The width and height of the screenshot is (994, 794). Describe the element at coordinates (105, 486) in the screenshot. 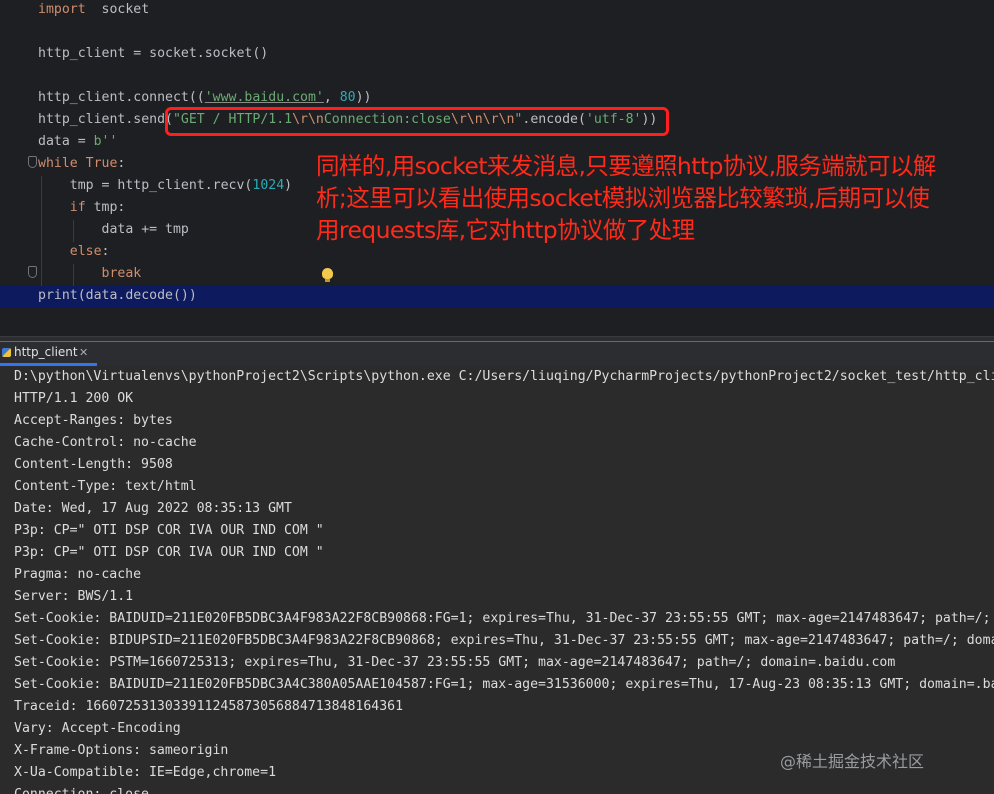

I see `console-line: Content-Type: text/html` at that location.